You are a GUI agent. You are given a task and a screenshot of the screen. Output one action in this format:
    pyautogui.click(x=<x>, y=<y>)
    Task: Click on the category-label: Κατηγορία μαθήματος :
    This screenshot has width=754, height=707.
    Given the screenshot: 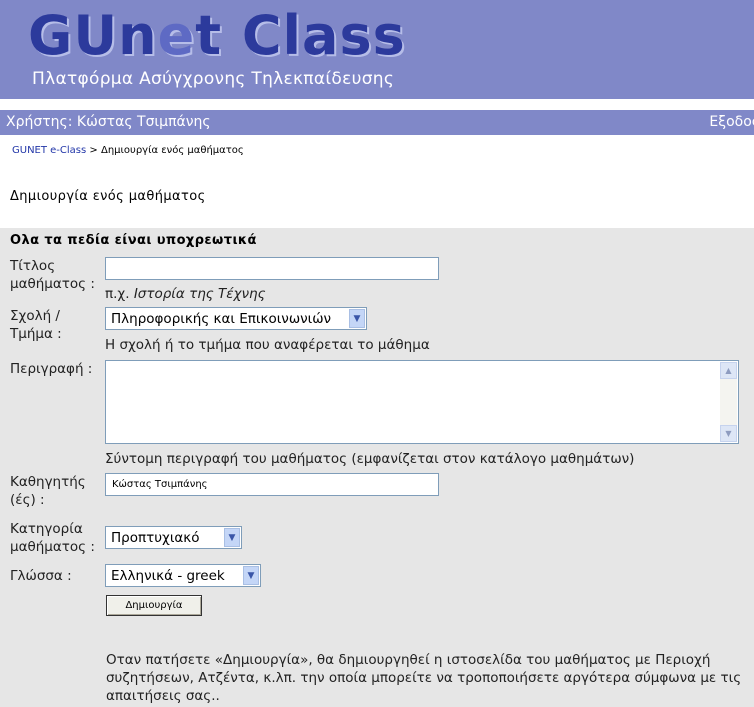 What is the action you would take?
    pyautogui.click(x=52, y=538)
    